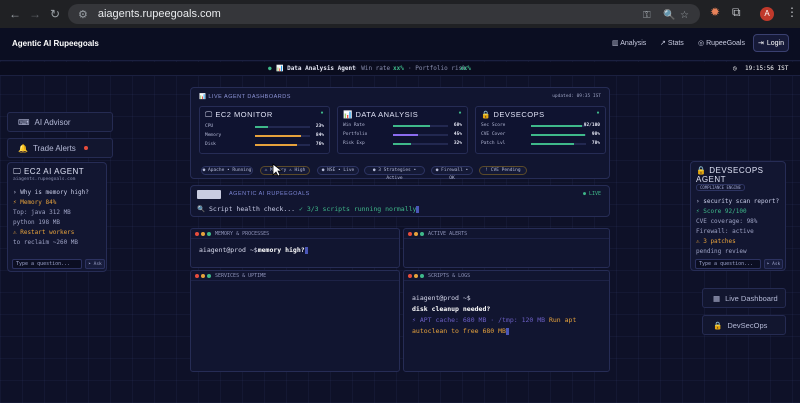 Image resolution: width=800 pixels, height=403 pixels. What do you see at coordinates (354, 143) in the screenshot?
I see `metric-label: Risk Exp` at bounding box center [354, 143].